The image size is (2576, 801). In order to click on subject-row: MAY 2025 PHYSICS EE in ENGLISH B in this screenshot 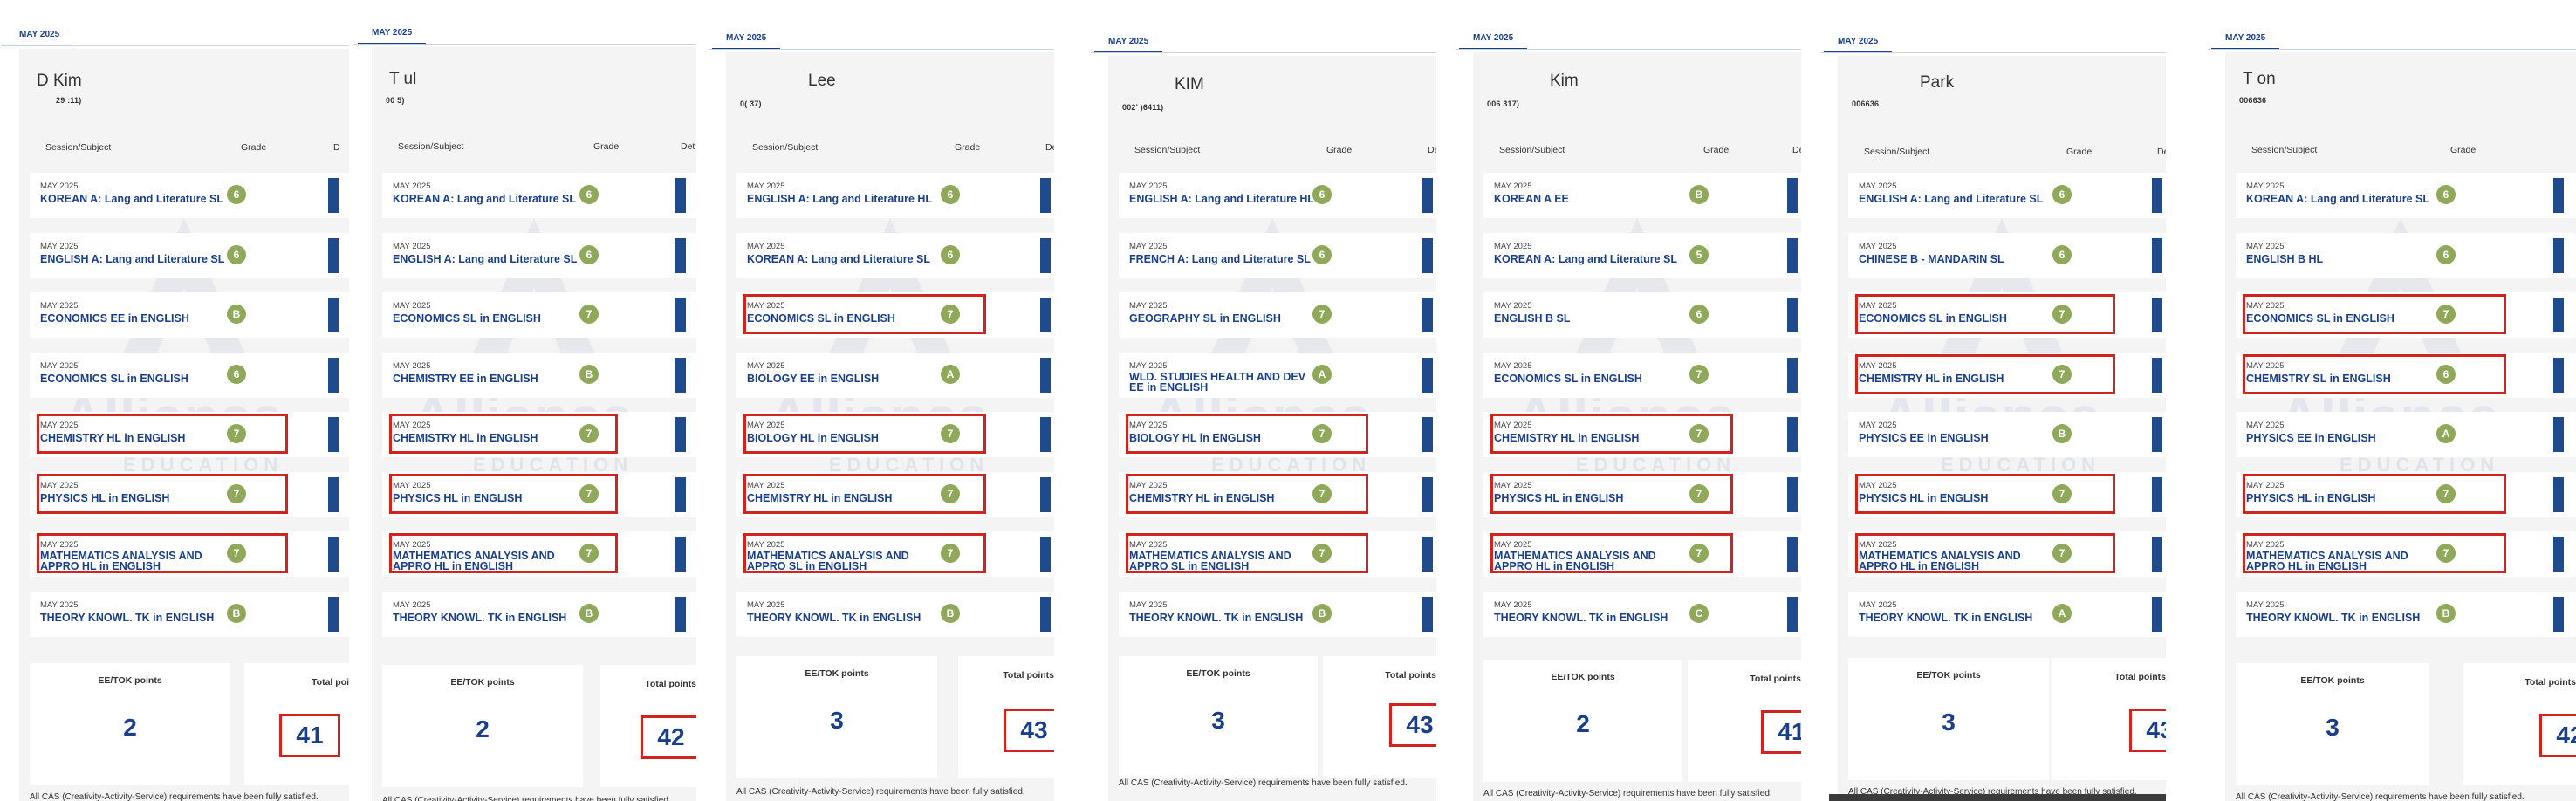, I will do `click(2007, 434)`.